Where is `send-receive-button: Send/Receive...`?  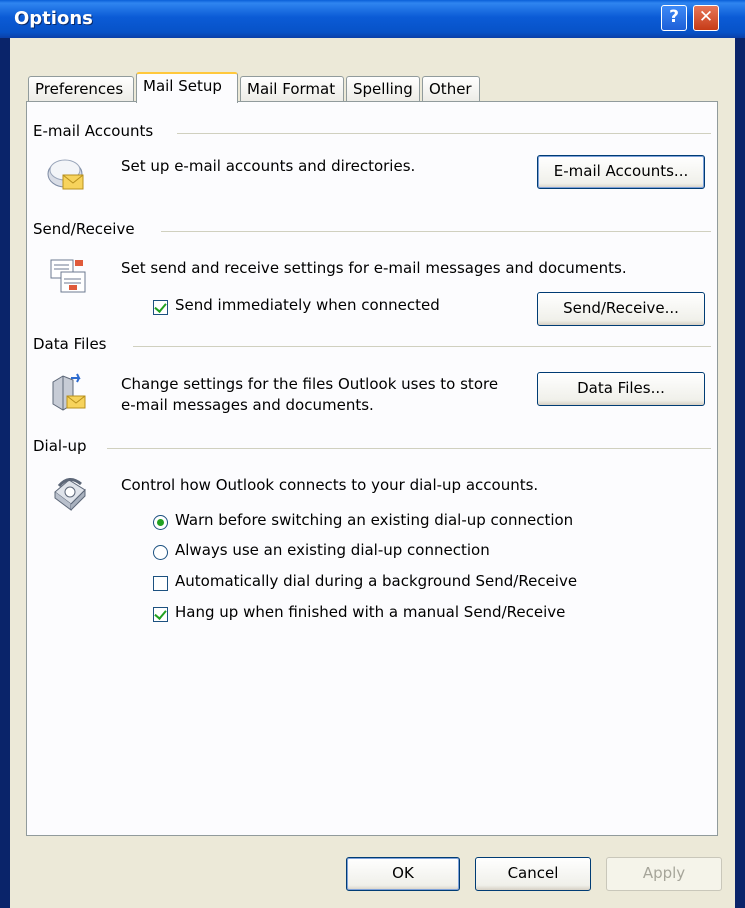 send-receive-button: Send/Receive... is located at coordinates (621, 309).